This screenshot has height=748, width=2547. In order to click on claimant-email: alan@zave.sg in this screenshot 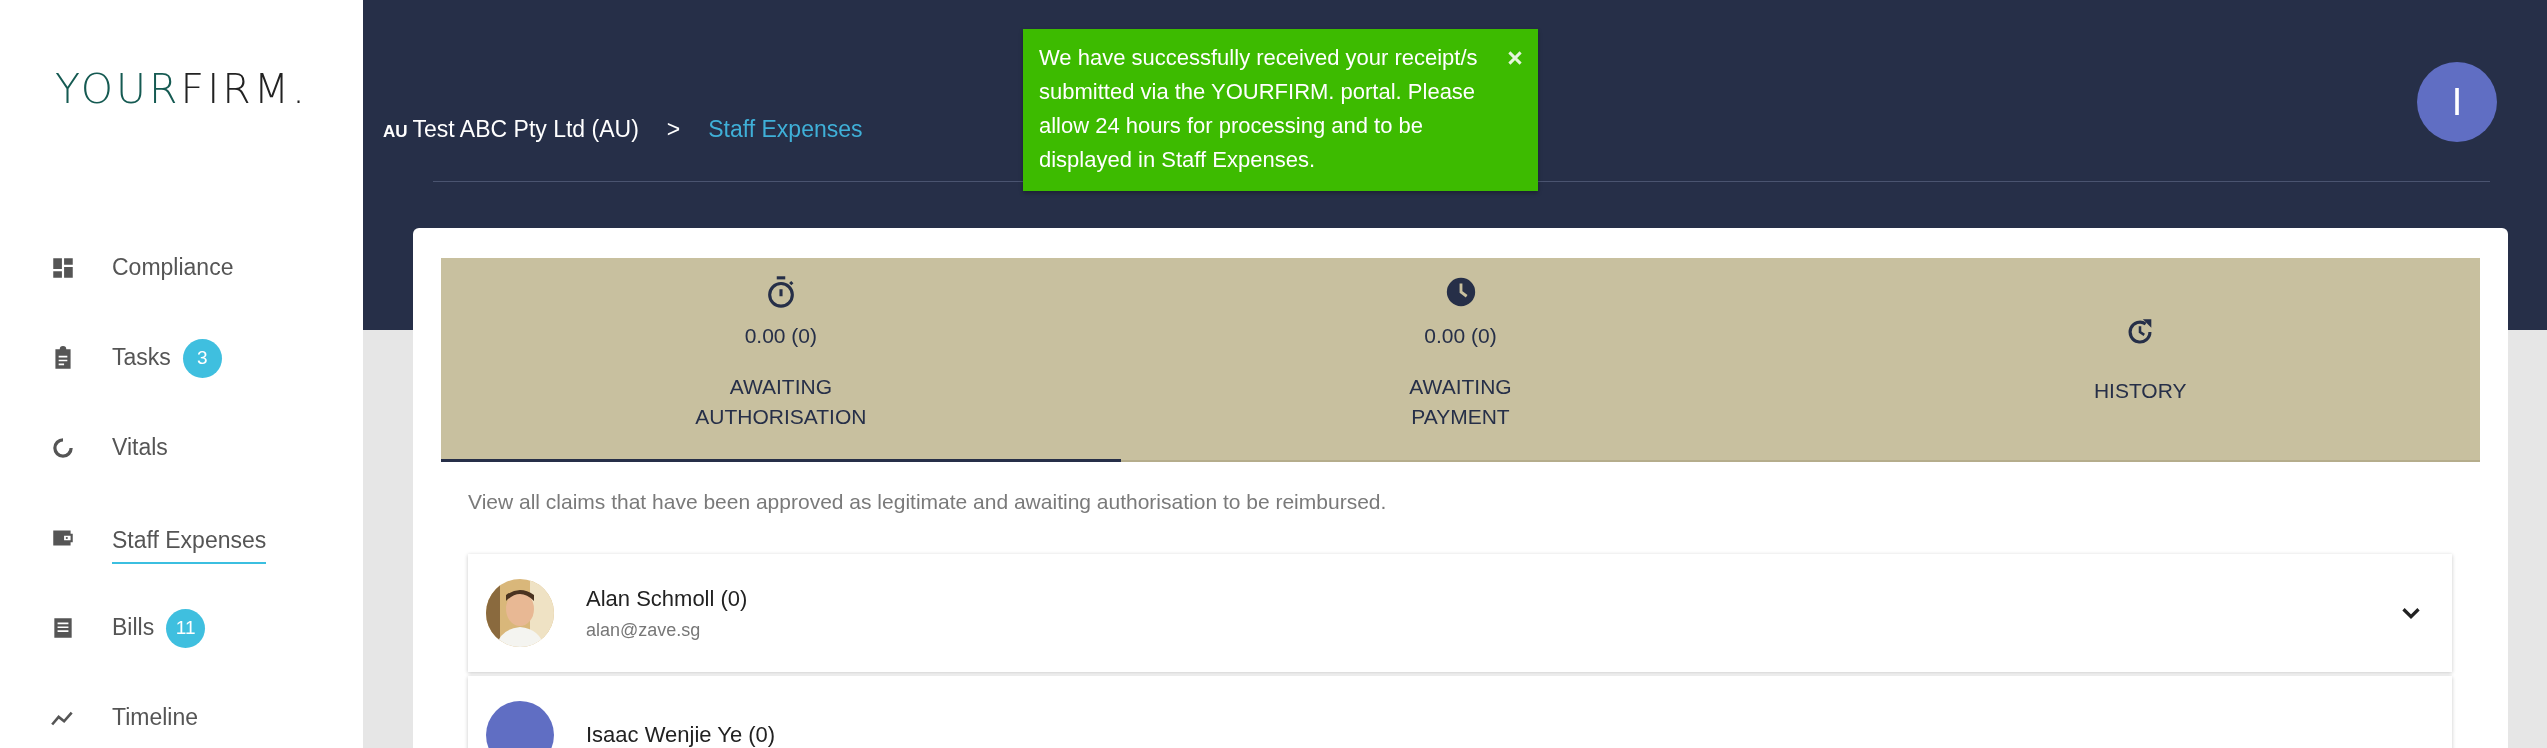, I will do `click(644, 630)`.